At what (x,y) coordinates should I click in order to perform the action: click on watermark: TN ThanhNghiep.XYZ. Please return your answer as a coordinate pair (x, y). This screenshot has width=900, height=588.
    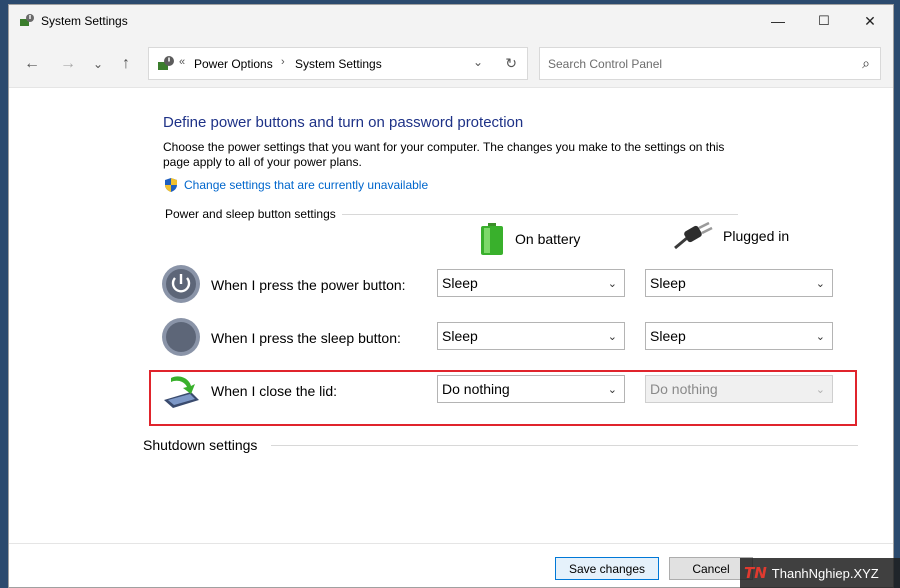
    Looking at the image, I should click on (820, 573).